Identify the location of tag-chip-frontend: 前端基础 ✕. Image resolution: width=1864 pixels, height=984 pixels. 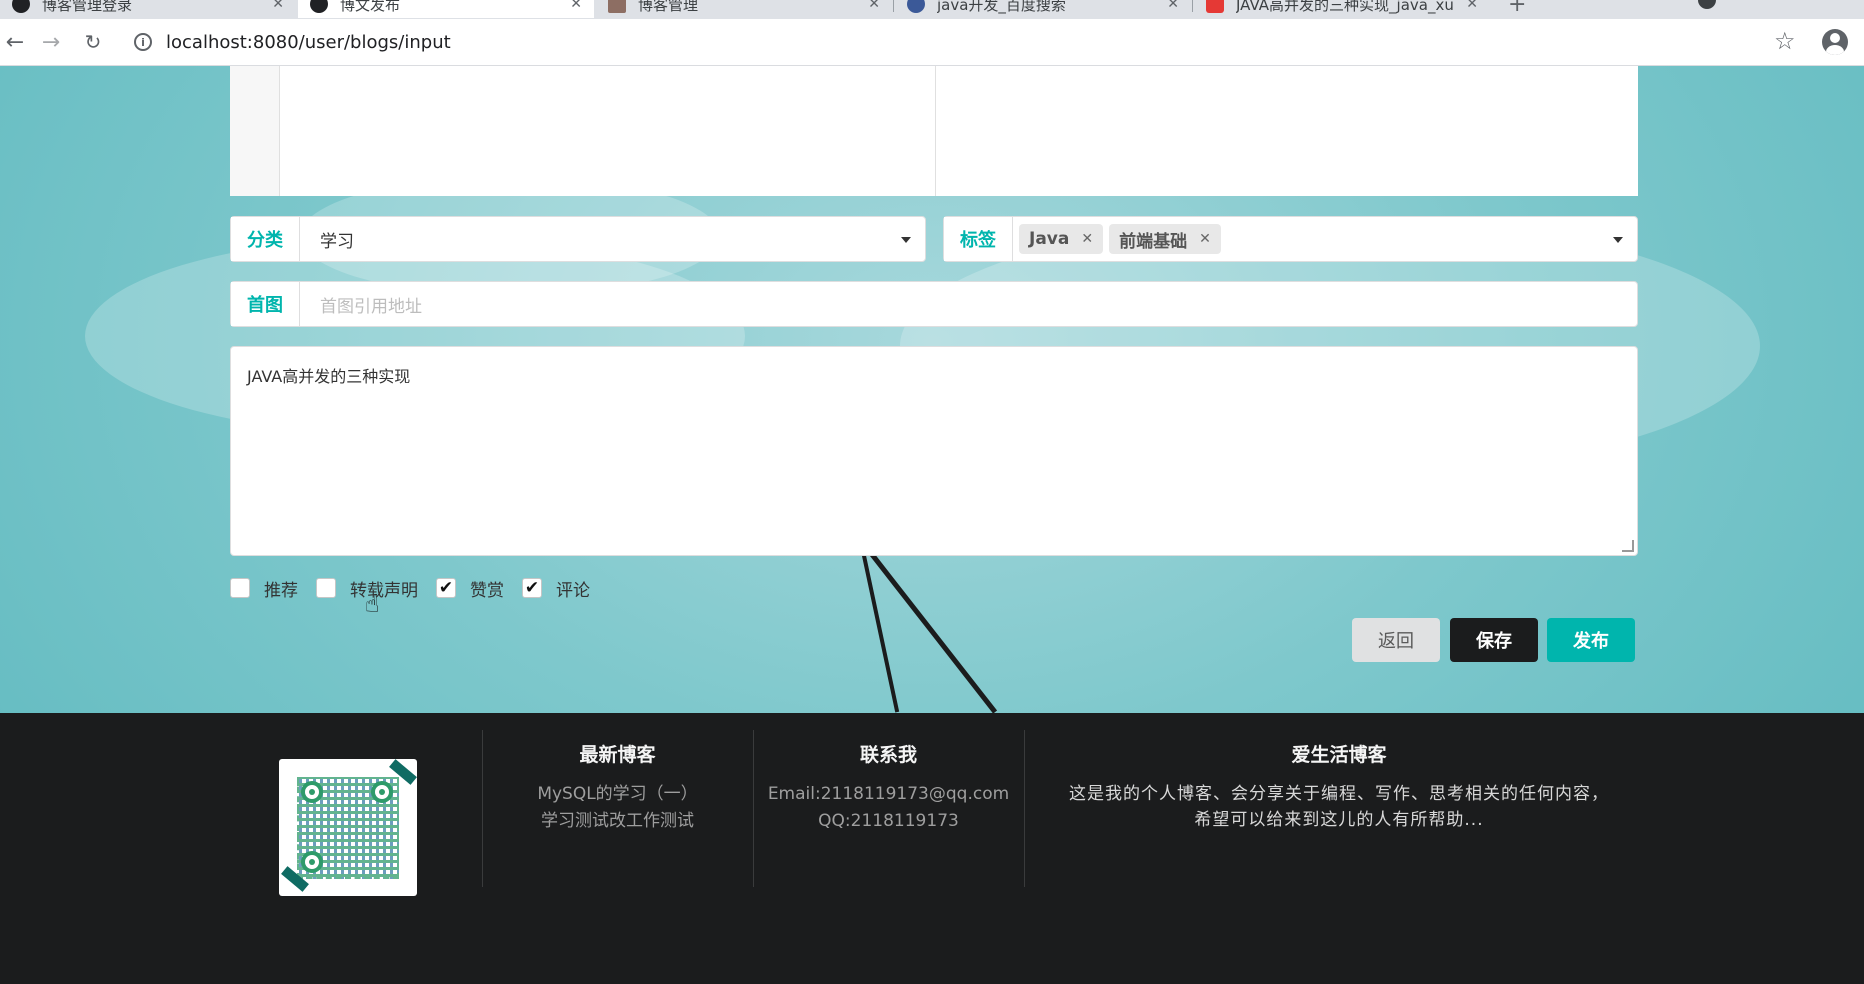
(1165, 239).